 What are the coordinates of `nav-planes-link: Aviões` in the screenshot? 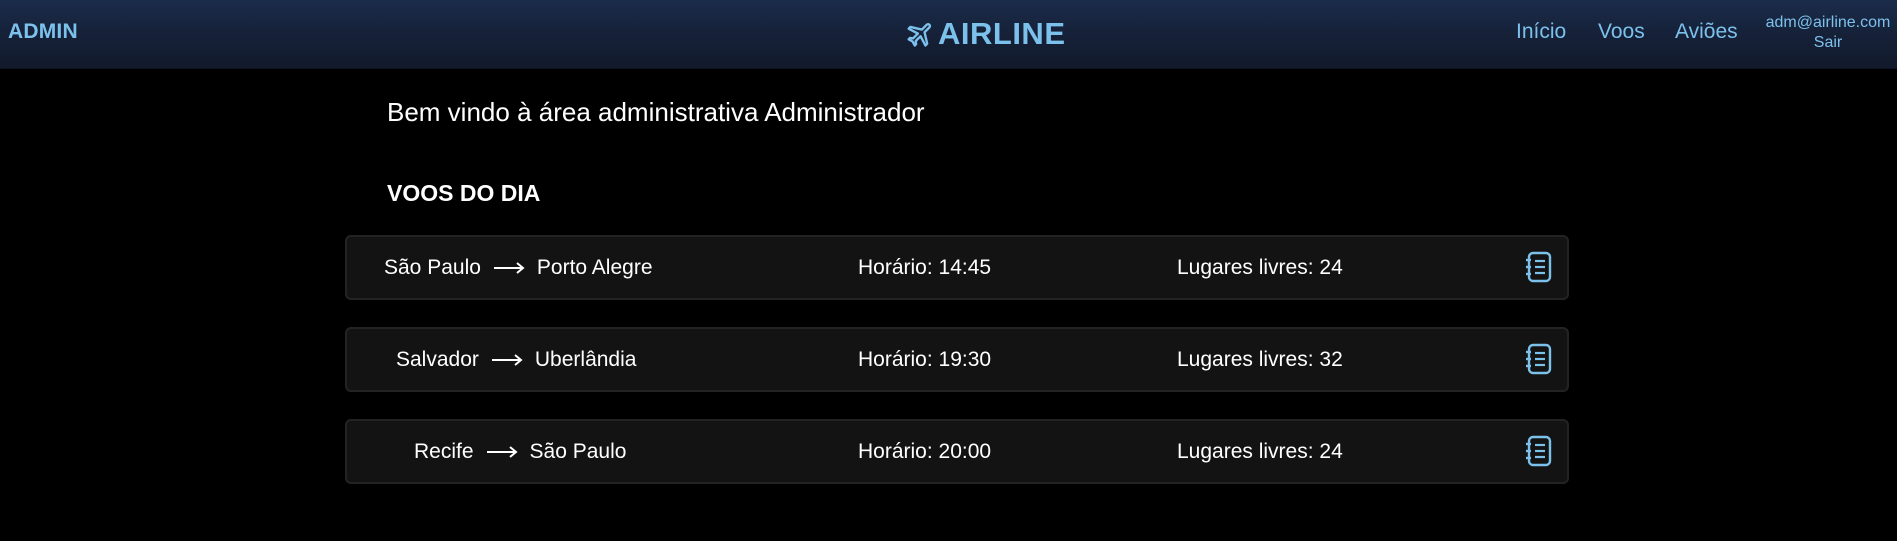 It's located at (1706, 32).